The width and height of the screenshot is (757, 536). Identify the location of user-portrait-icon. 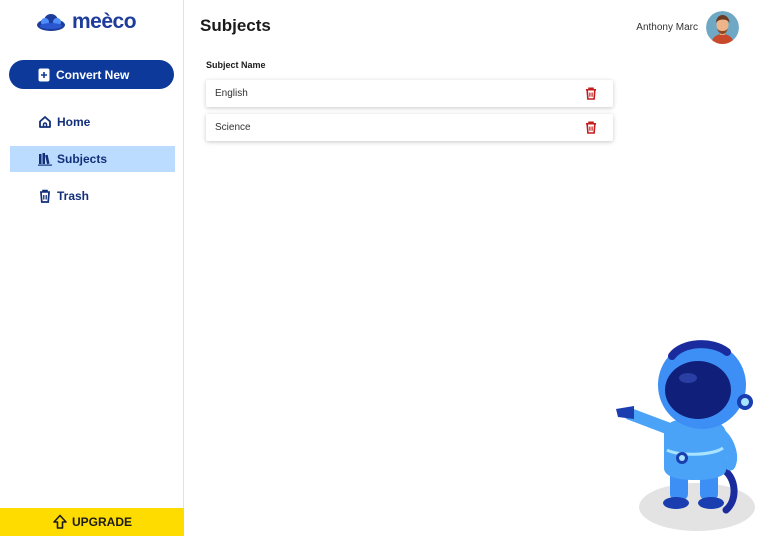
(722, 27).